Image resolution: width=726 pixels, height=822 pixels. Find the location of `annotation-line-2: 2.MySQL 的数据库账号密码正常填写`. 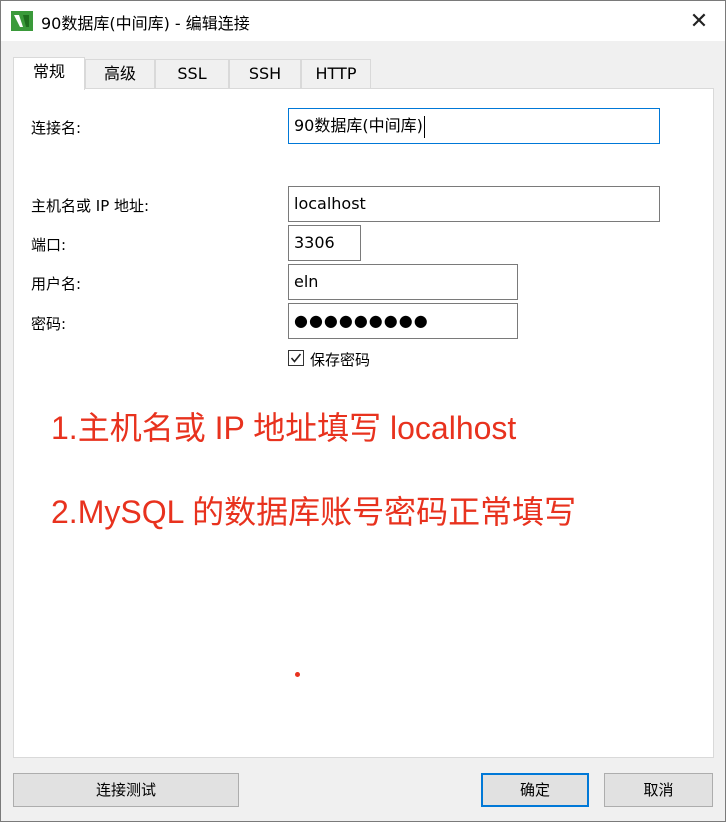

annotation-line-2: 2.MySQL 的数据库账号密码正常填写 is located at coordinates (314, 512).